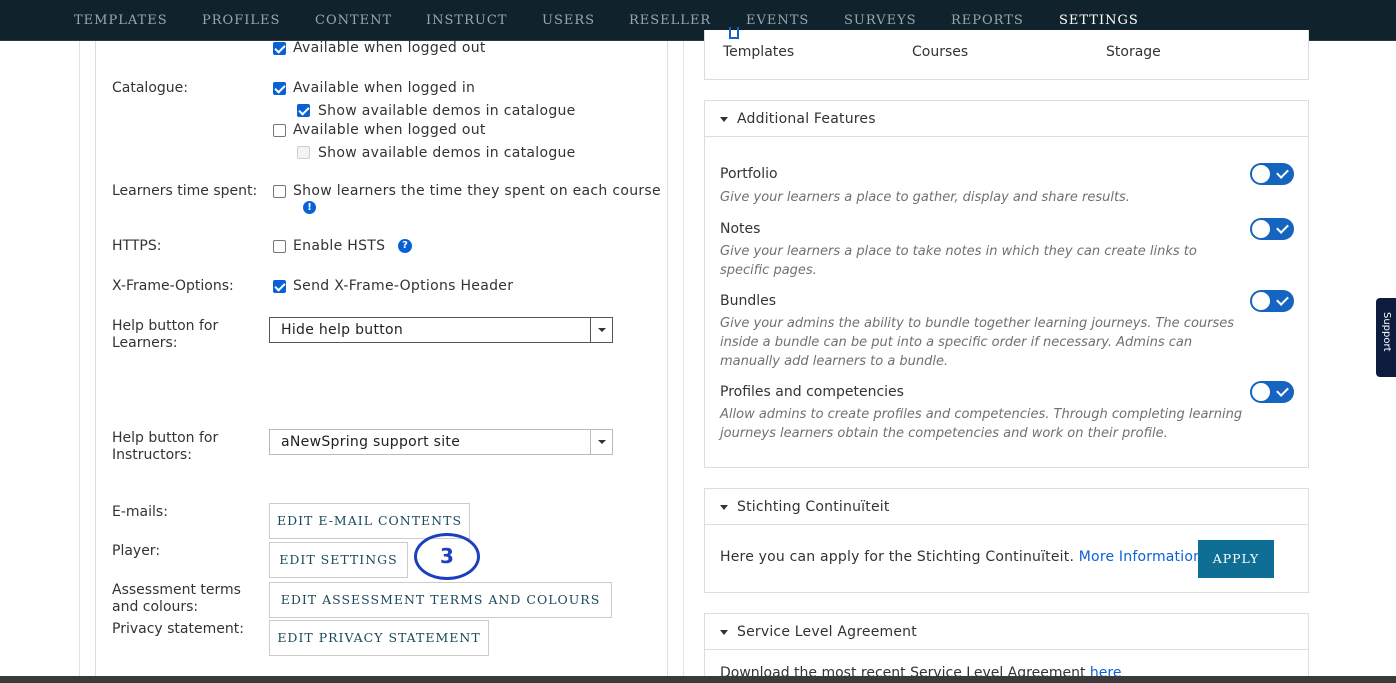  What do you see at coordinates (827, 632) in the screenshot?
I see `sla-title: Service Level Agreement` at bounding box center [827, 632].